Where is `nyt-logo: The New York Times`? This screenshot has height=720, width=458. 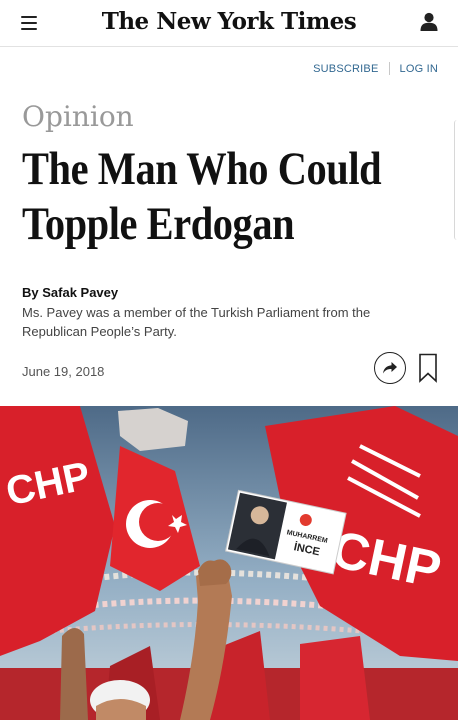
nyt-logo: The New York Times is located at coordinates (229, 21).